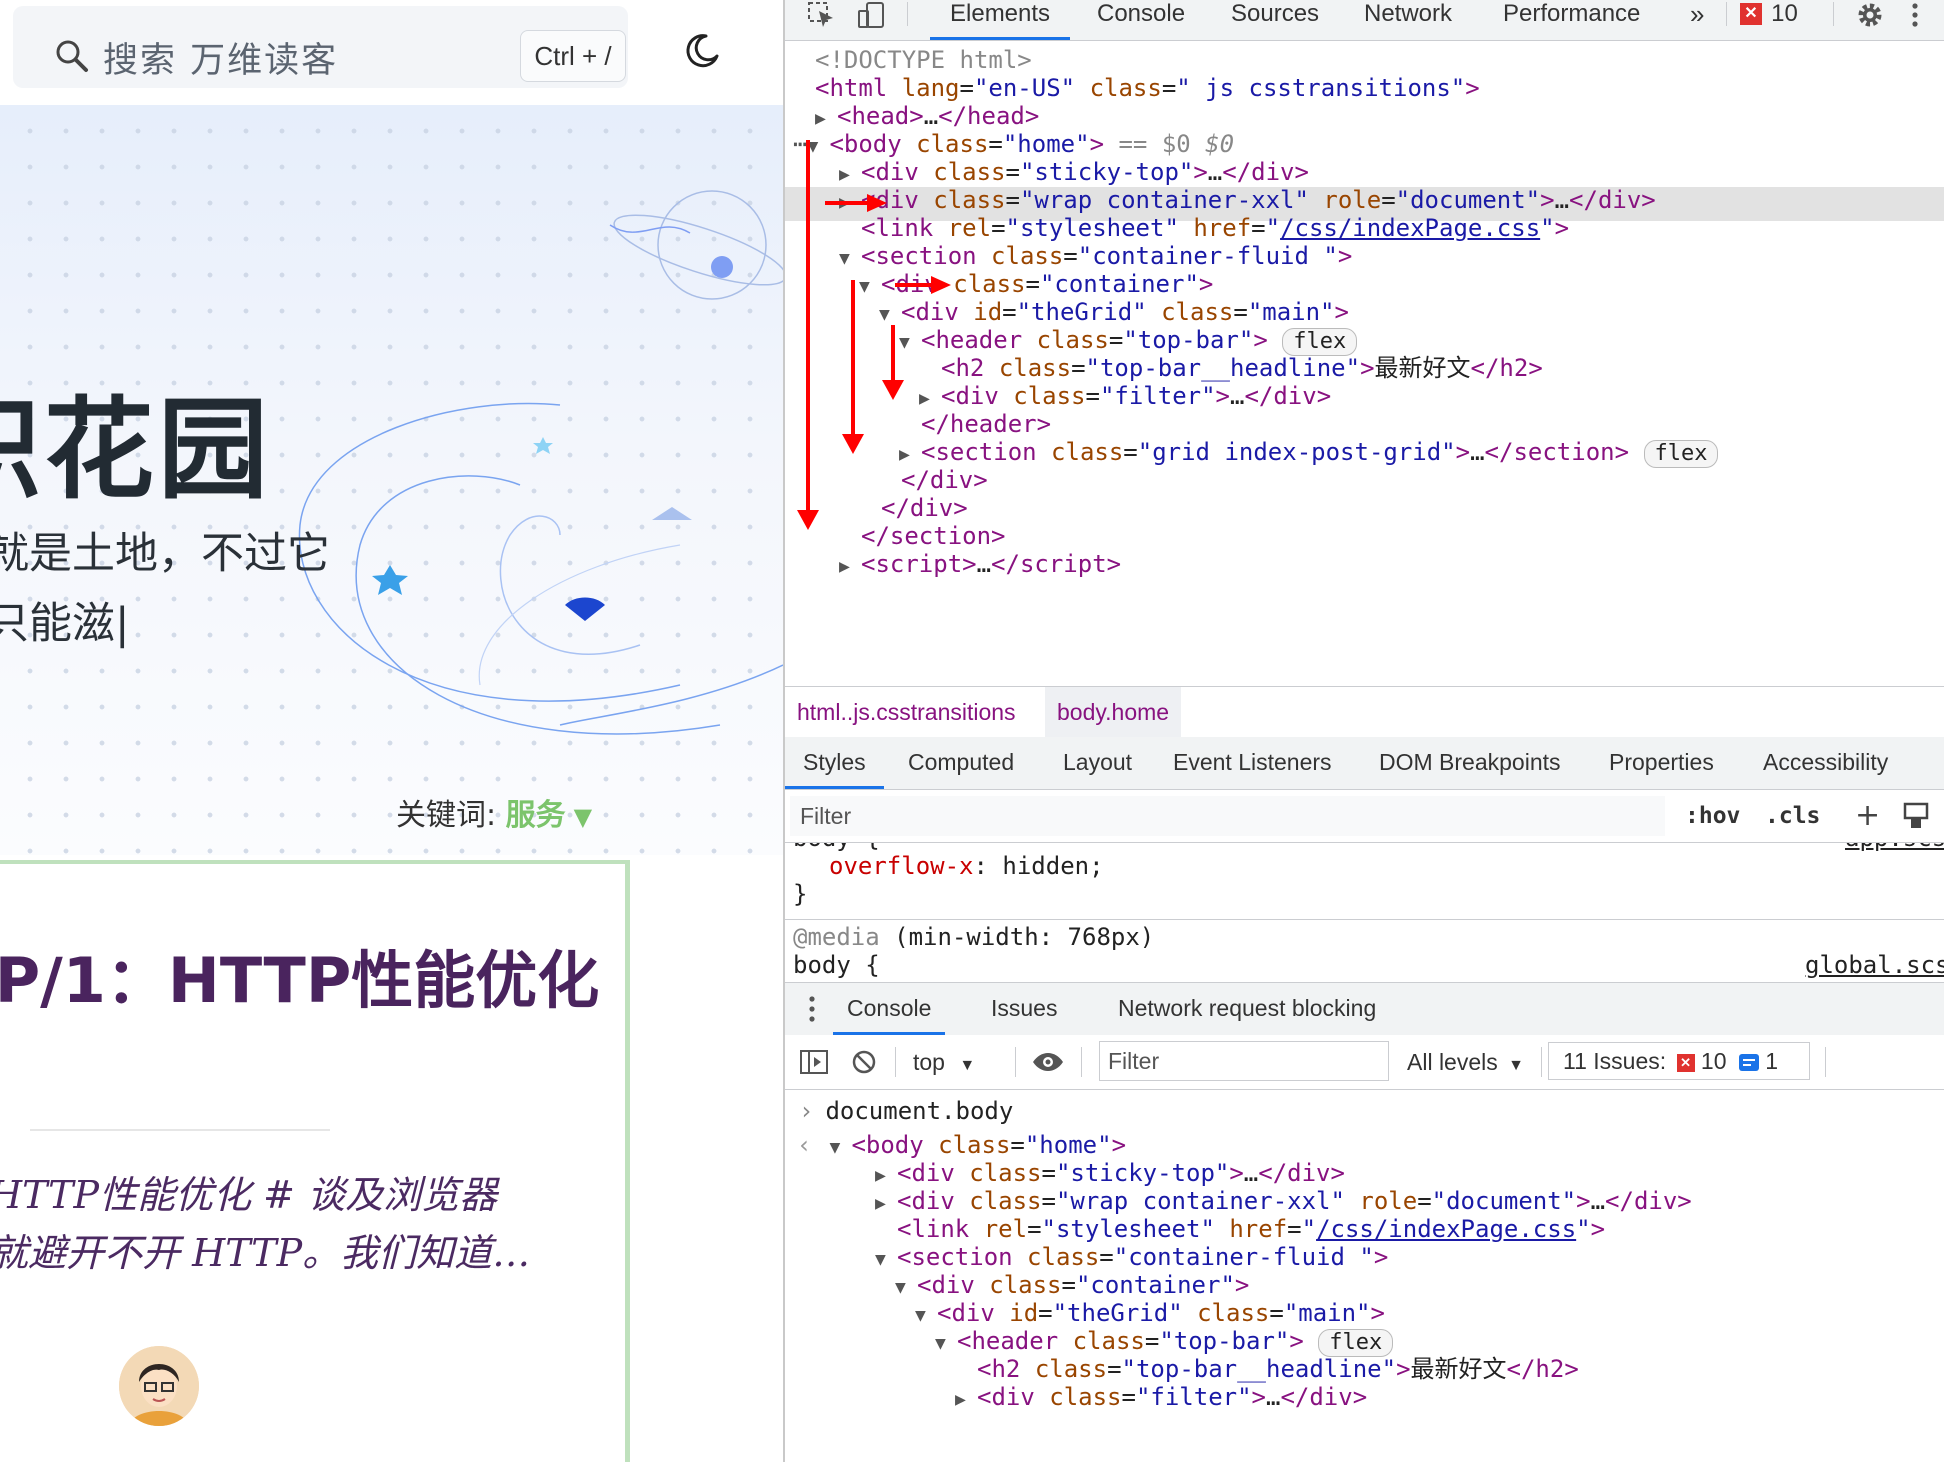 The image size is (1944, 1462). I want to click on selected-node-marker: == $0, so click(1154, 144).